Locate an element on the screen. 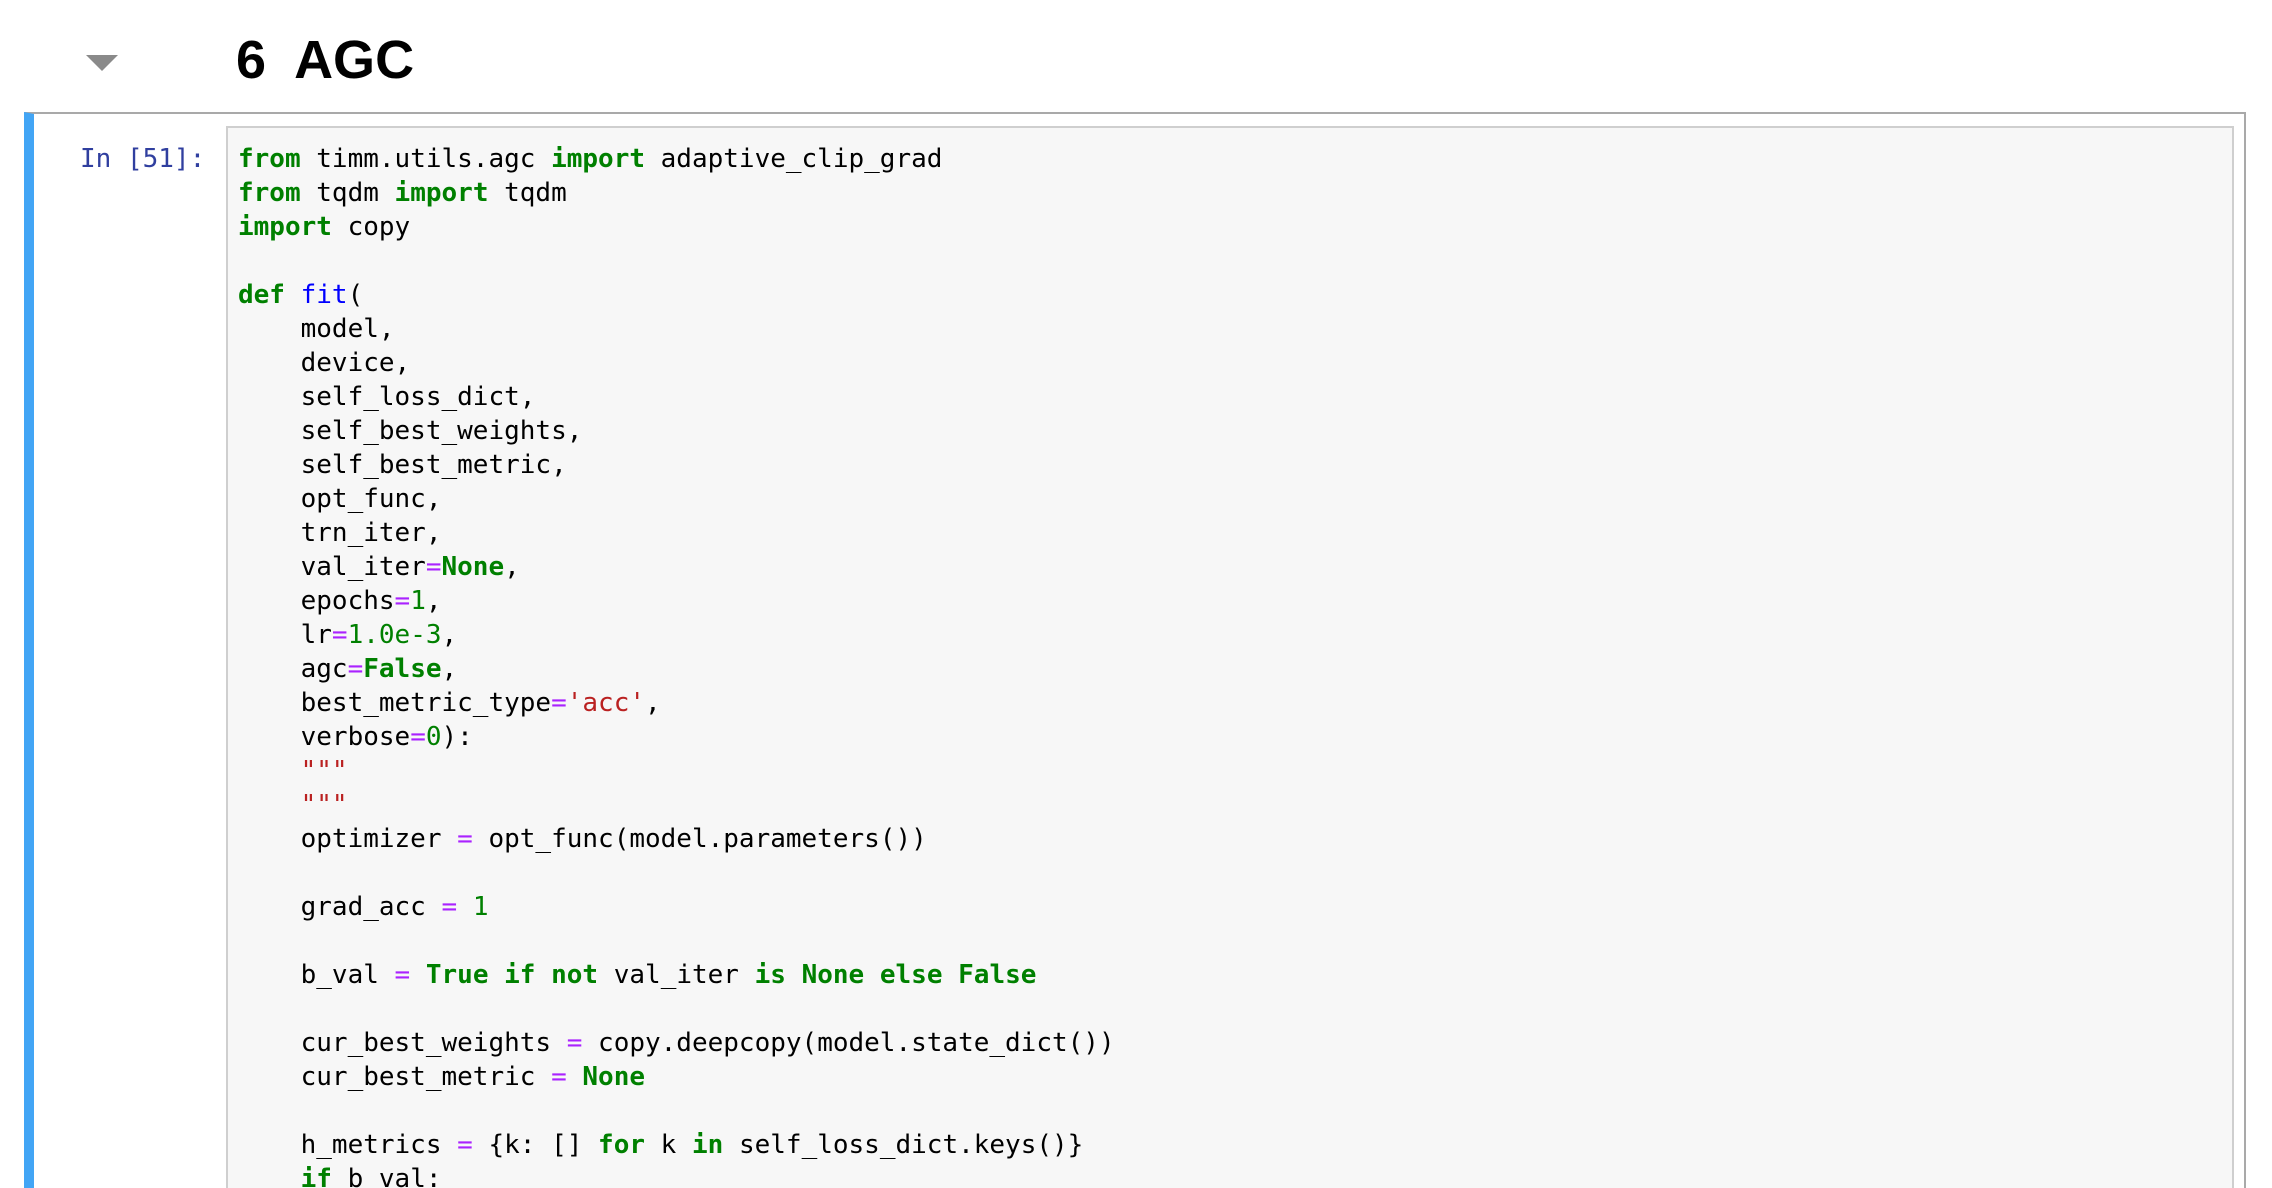 The image size is (2272, 1188). code-token: copy is located at coordinates (371, 227).